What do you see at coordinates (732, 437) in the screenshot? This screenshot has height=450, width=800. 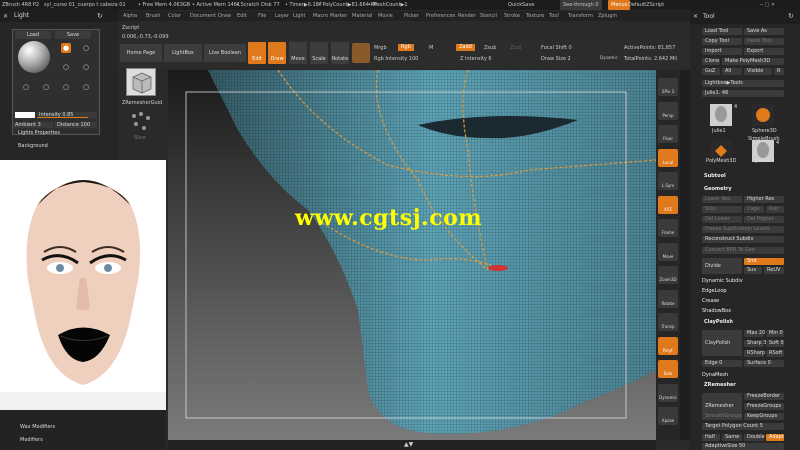 I see `same-button: Same` at bounding box center [732, 437].